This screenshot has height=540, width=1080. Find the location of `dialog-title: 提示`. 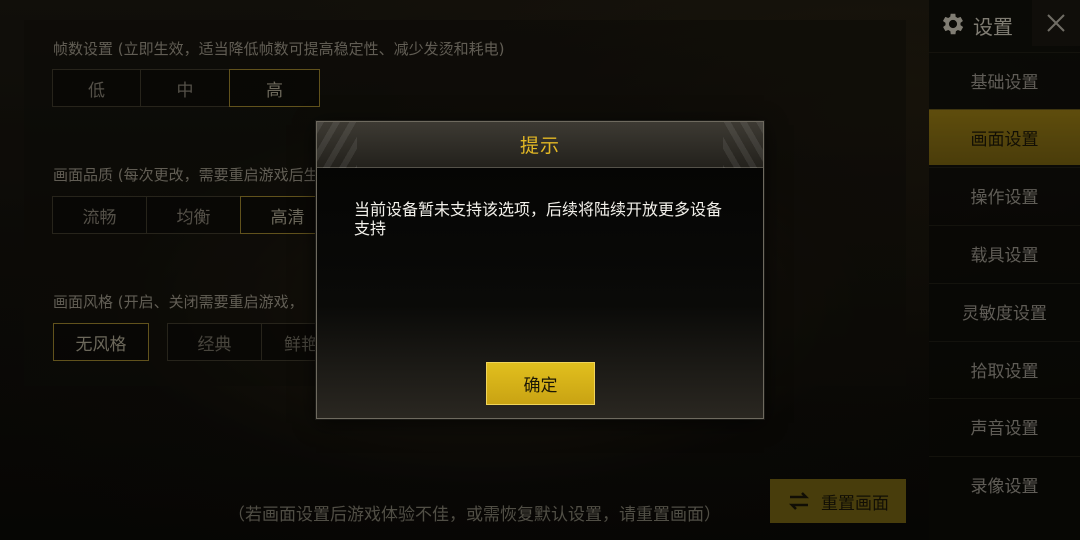

dialog-title: 提示 is located at coordinates (539, 146).